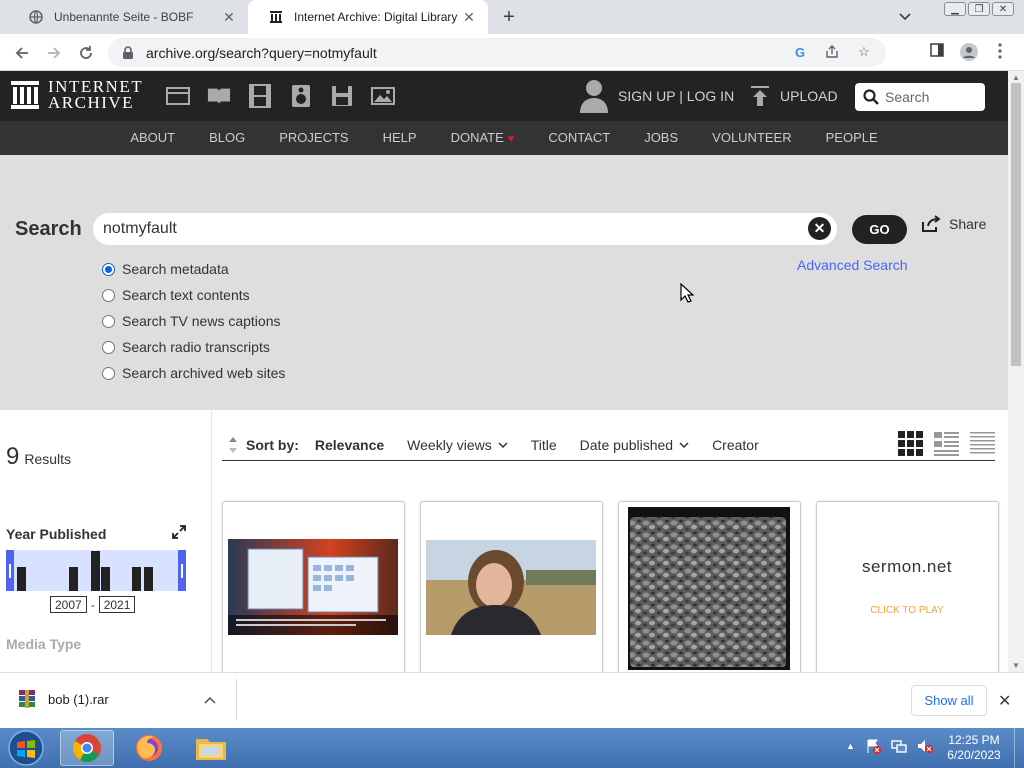 This screenshot has width=1024, height=768. I want to click on nav-about: ABOUT, so click(152, 138).